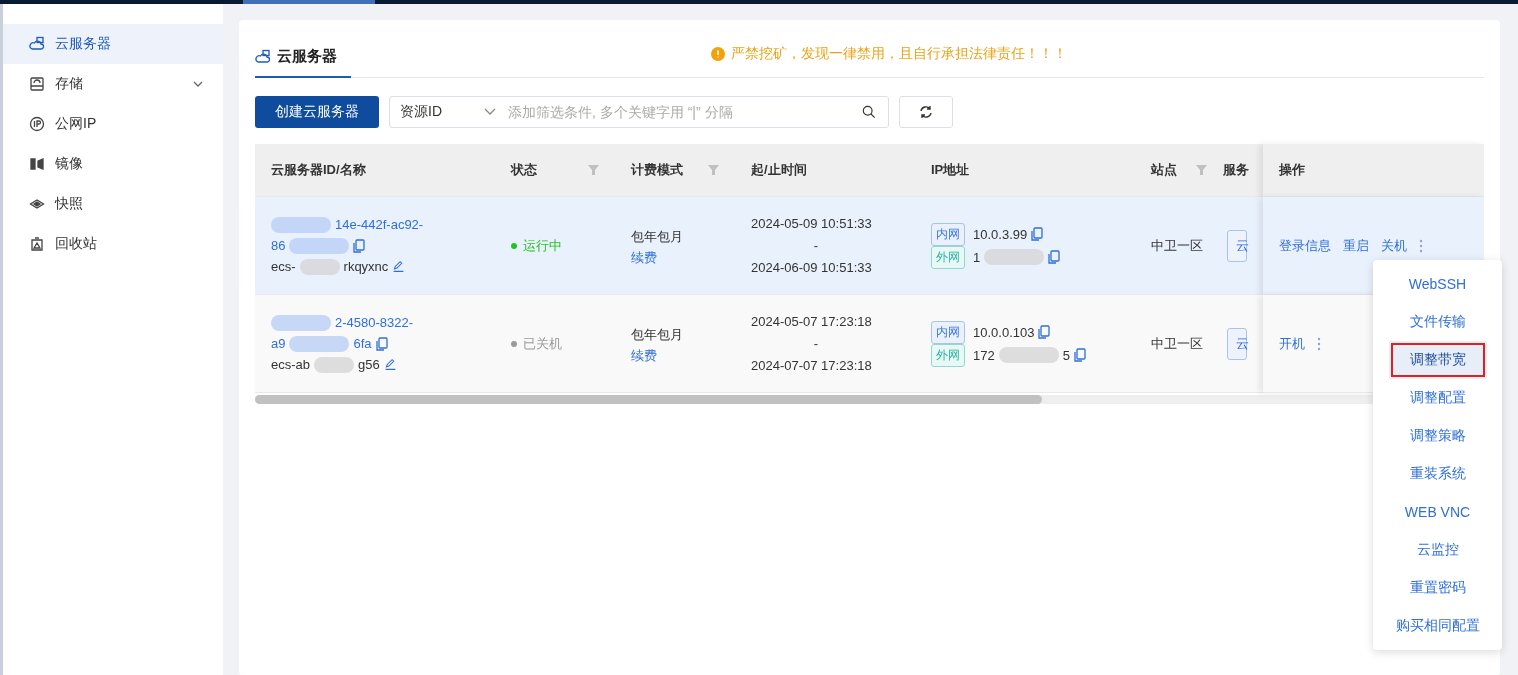 The width and height of the screenshot is (1518, 675). Describe the element at coordinates (113, 204) in the screenshot. I see `sidebar-item: 快照` at that location.